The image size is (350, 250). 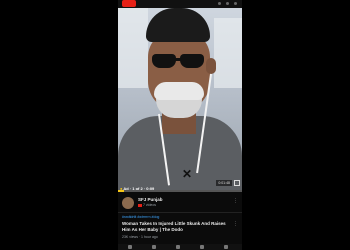 What do you see at coordinates (227, 3) in the screenshot?
I see `search-icon` at bounding box center [227, 3].